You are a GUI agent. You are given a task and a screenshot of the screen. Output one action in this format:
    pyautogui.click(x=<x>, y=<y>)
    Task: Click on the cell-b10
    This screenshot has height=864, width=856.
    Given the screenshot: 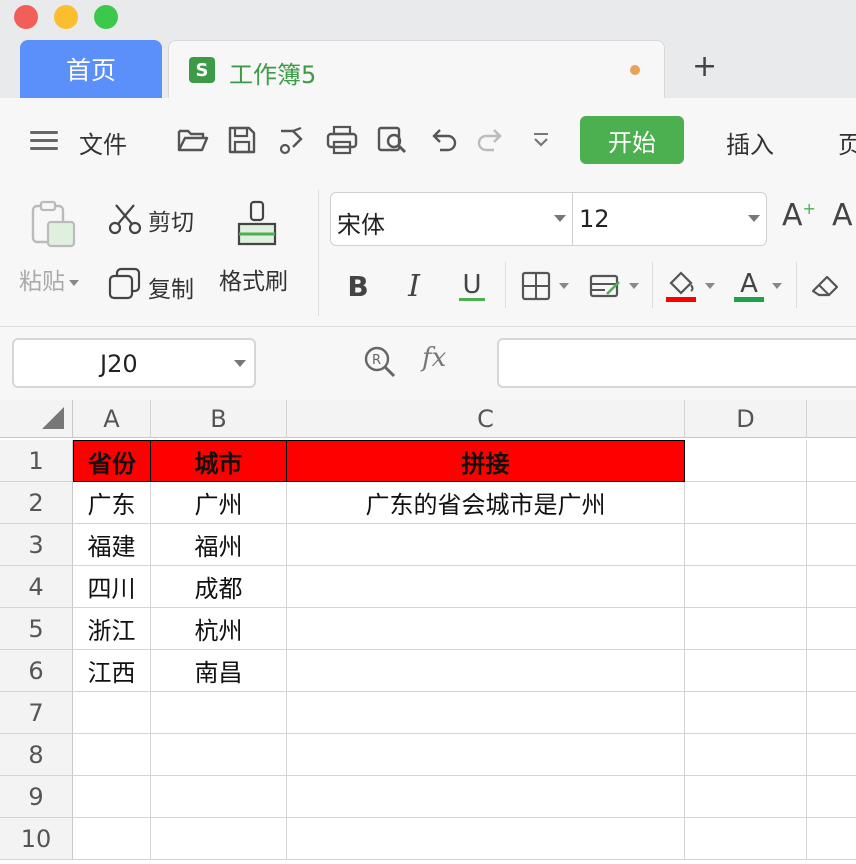 What is the action you would take?
    pyautogui.click(x=219, y=839)
    